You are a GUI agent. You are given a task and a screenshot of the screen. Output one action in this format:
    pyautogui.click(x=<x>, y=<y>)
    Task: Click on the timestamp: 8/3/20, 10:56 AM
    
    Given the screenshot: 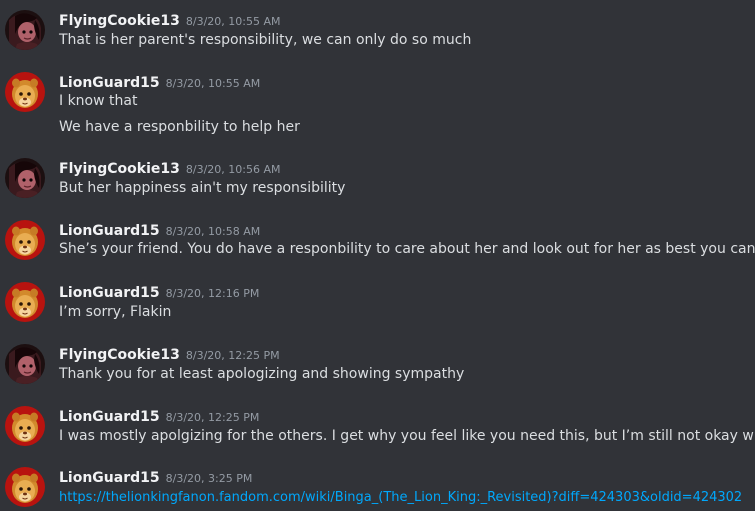 What is the action you would take?
    pyautogui.click(x=233, y=169)
    